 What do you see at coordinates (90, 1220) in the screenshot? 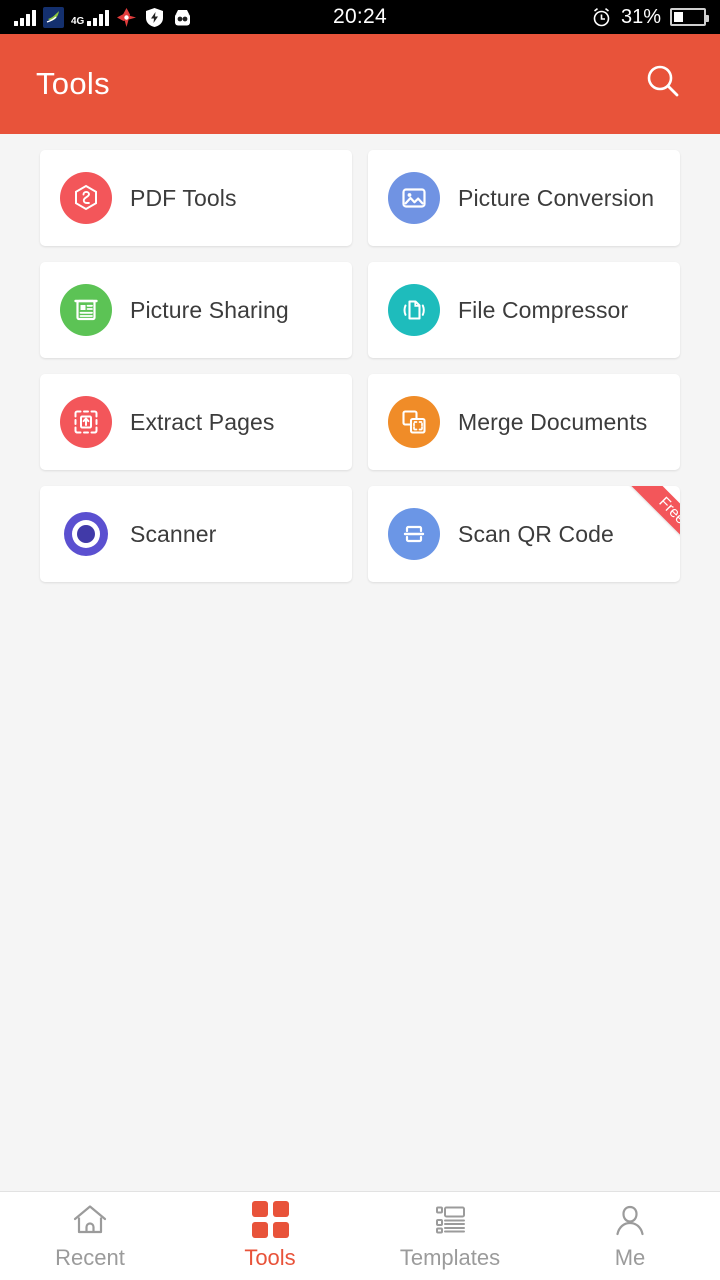
I see `home-icon` at bounding box center [90, 1220].